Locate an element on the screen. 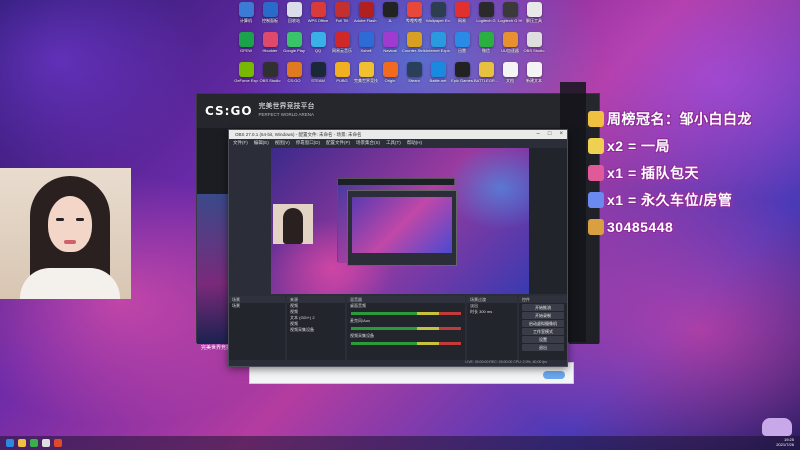 Image resolution: width=800 pixels, height=450 pixels. desktop-icon: Google Play is located at coordinates (294, 47).